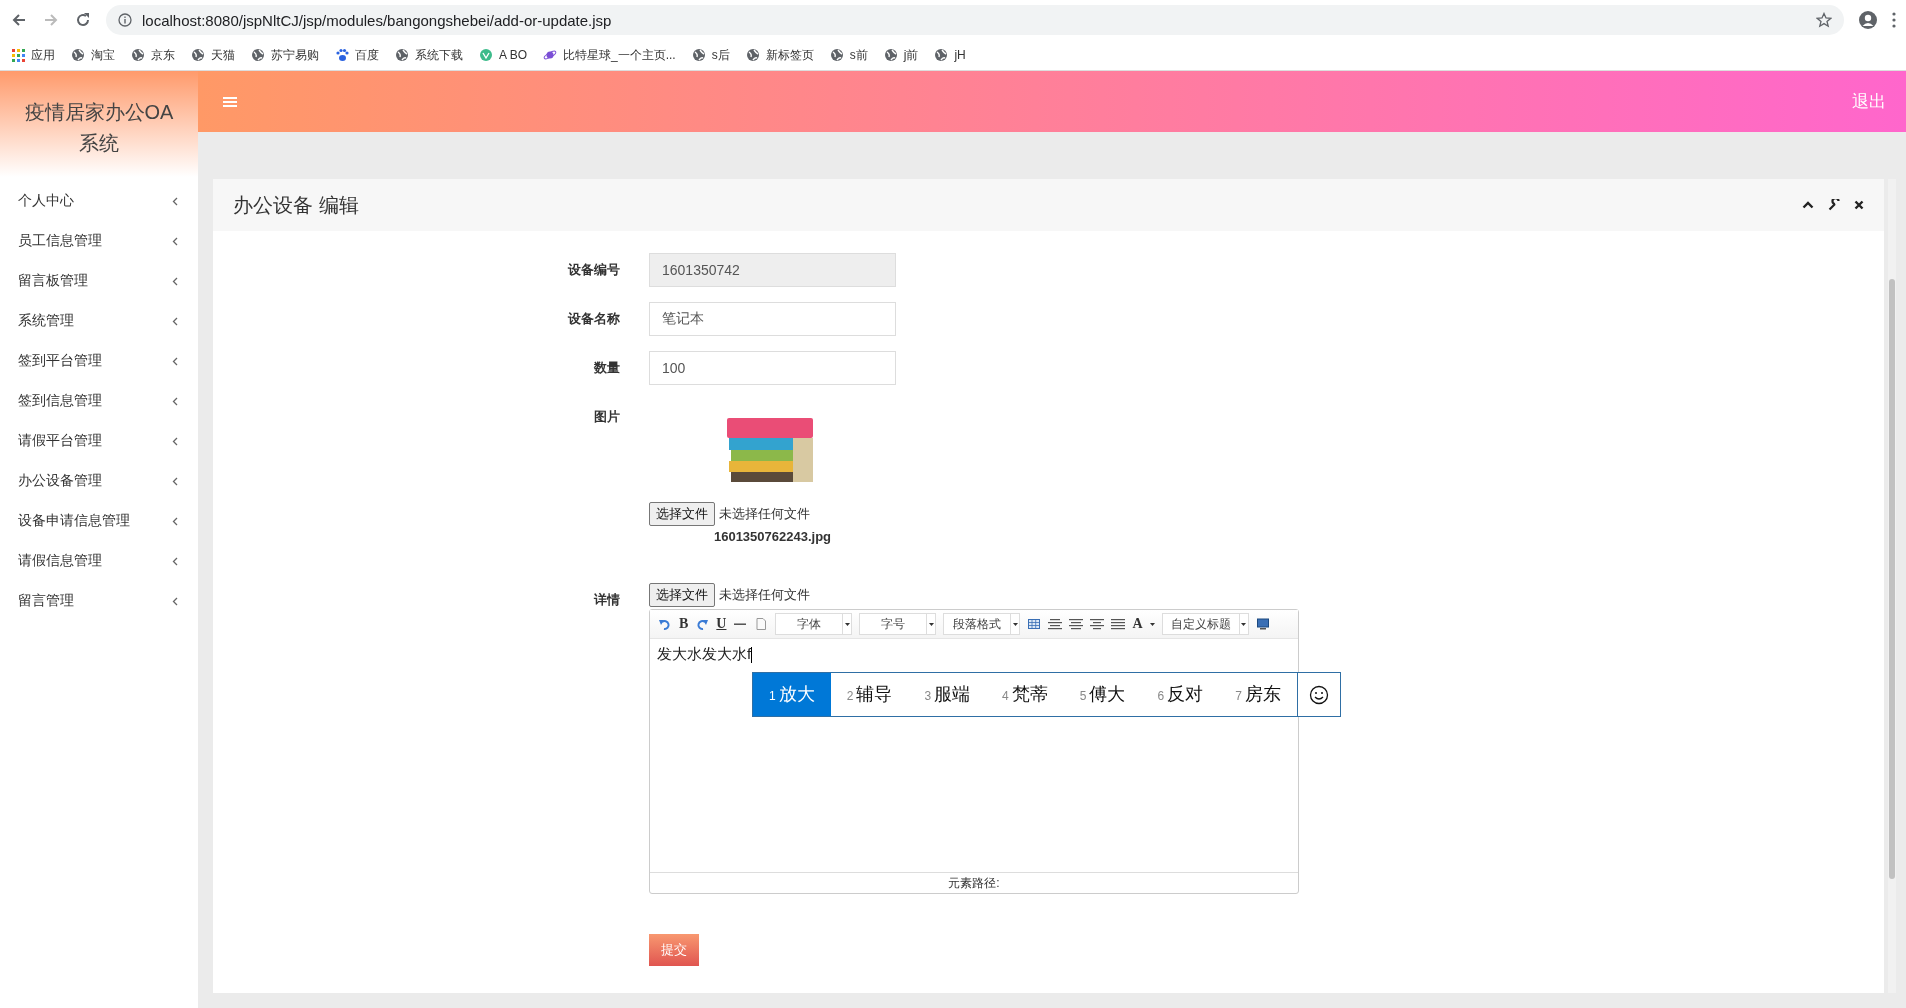  What do you see at coordinates (721, 624) in the screenshot?
I see `underline-button: U` at bounding box center [721, 624].